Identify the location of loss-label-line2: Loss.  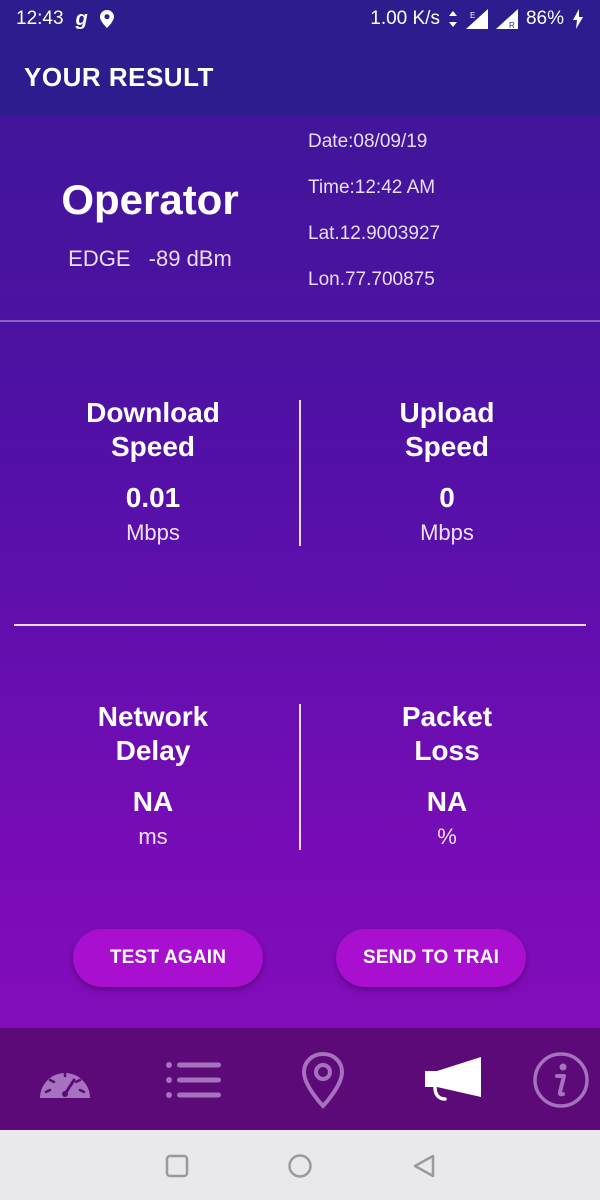
(447, 750).